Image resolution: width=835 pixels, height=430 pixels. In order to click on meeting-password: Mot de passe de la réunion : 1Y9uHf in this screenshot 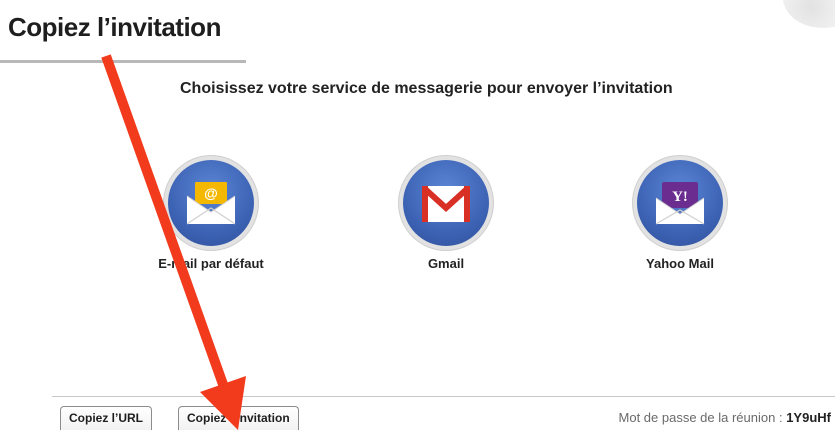, I will do `click(725, 417)`.